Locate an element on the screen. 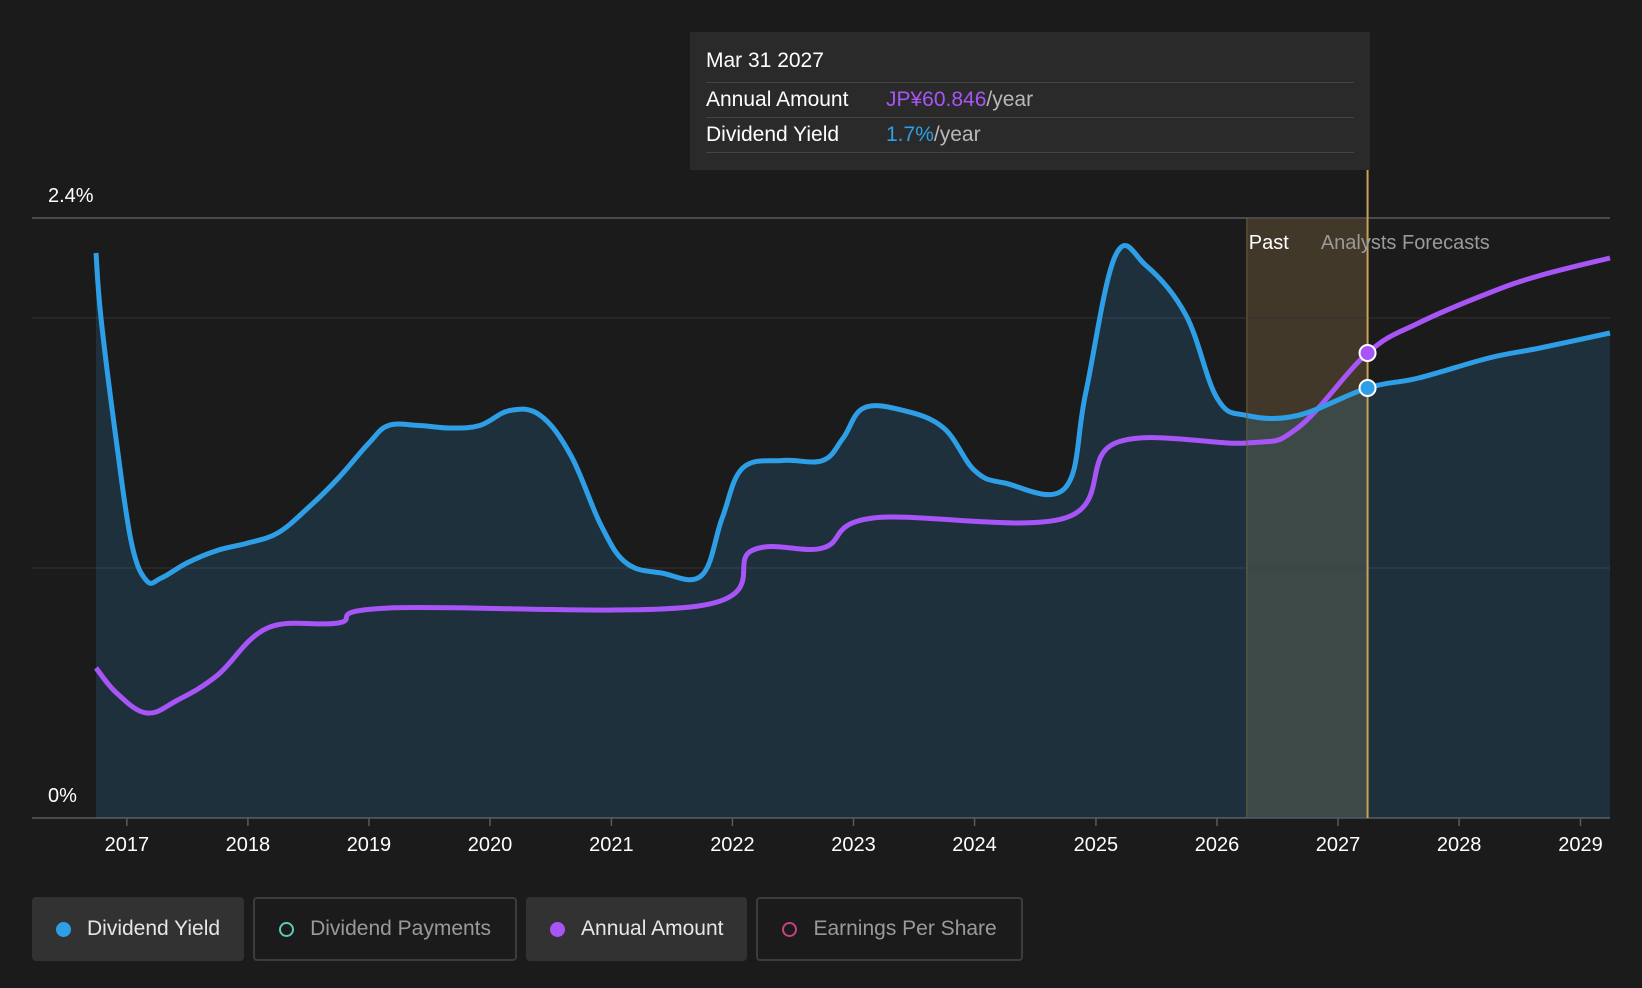 This screenshot has height=988, width=1642. annual-amount-marker is located at coordinates (1367, 353).